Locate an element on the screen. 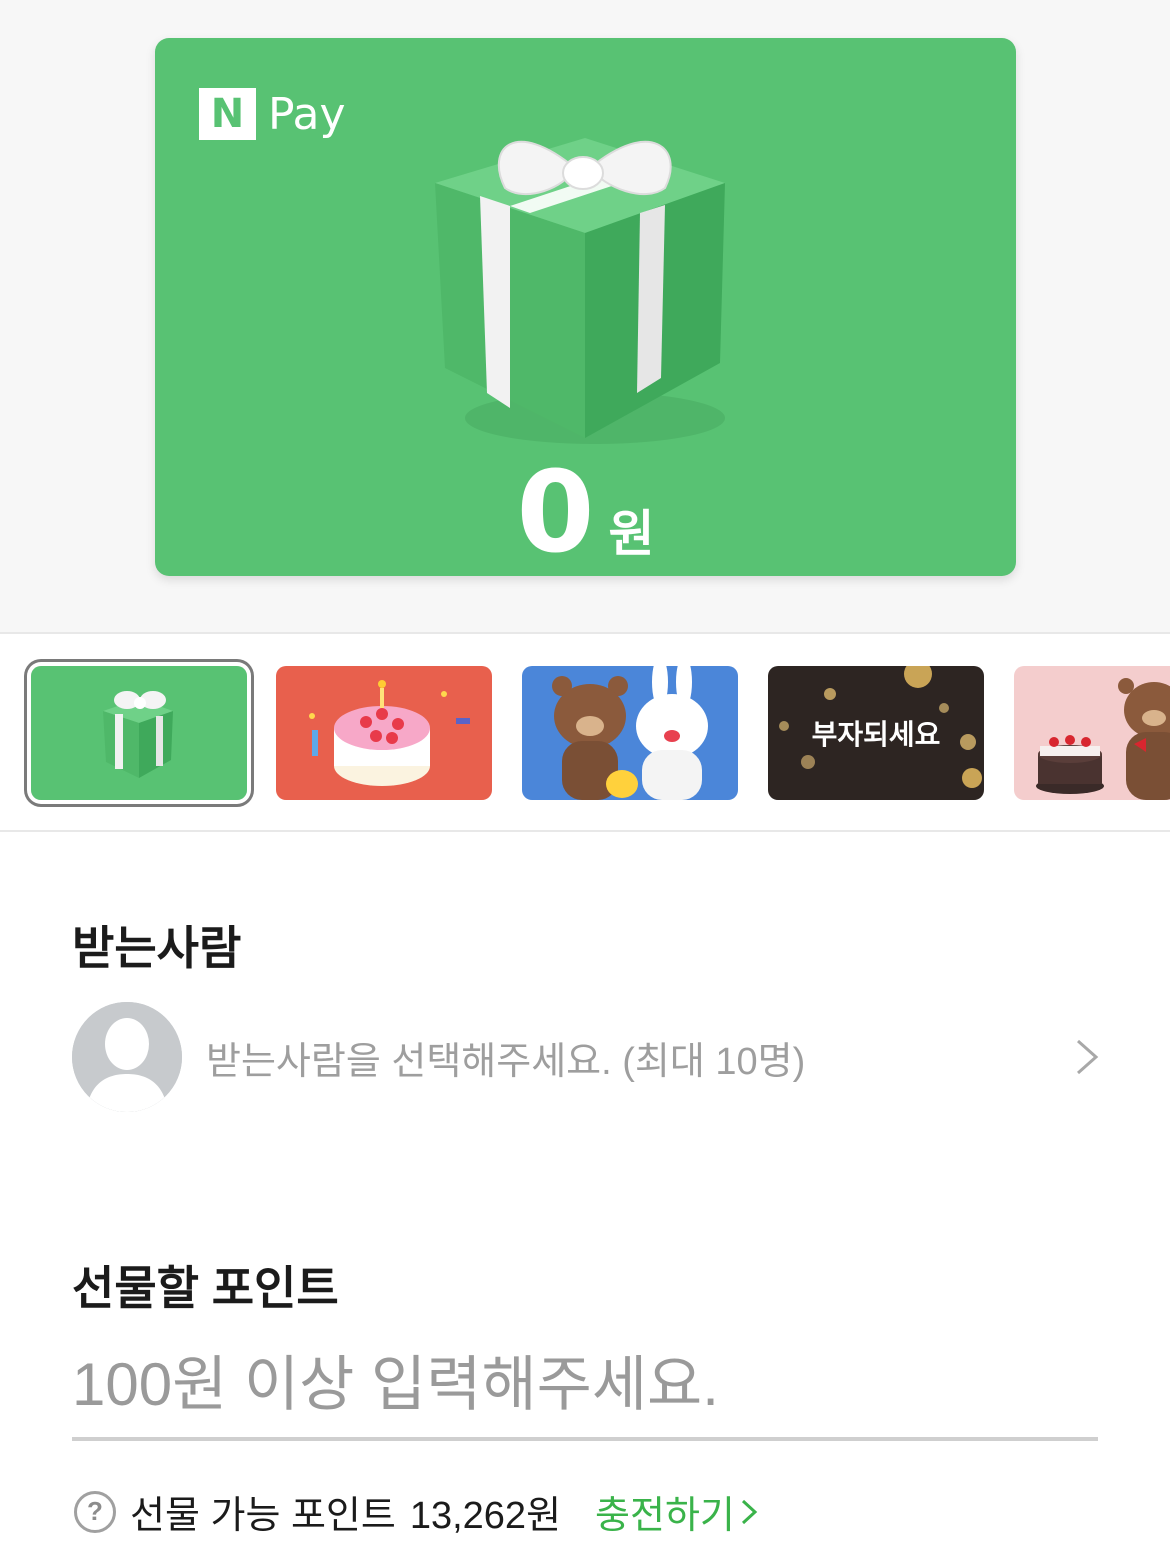 This screenshot has height=1560, width=1170. theme-selector: 부자되세요 is located at coordinates (585, 734).